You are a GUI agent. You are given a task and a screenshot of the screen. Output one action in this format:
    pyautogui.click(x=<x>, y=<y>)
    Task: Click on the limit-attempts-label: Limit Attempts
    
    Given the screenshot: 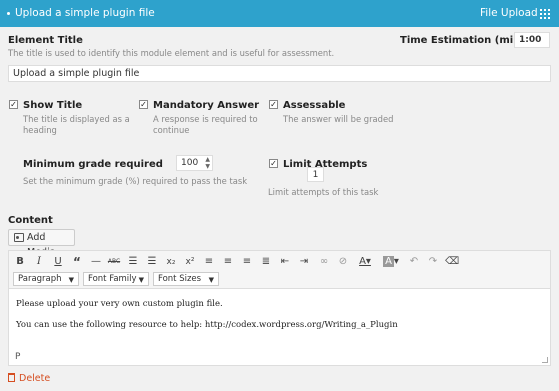 What is the action you would take?
    pyautogui.click(x=325, y=164)
    